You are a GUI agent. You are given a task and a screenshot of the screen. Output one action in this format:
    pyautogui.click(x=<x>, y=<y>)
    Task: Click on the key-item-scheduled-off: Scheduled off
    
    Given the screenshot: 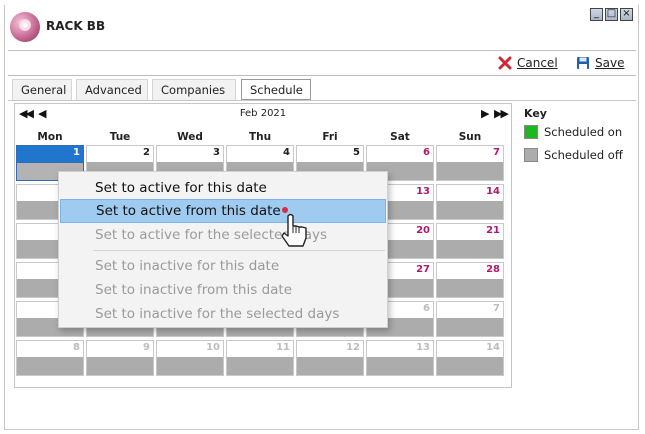 What is the action you would take?
    pyautogui.click(x=573, y=155)
    